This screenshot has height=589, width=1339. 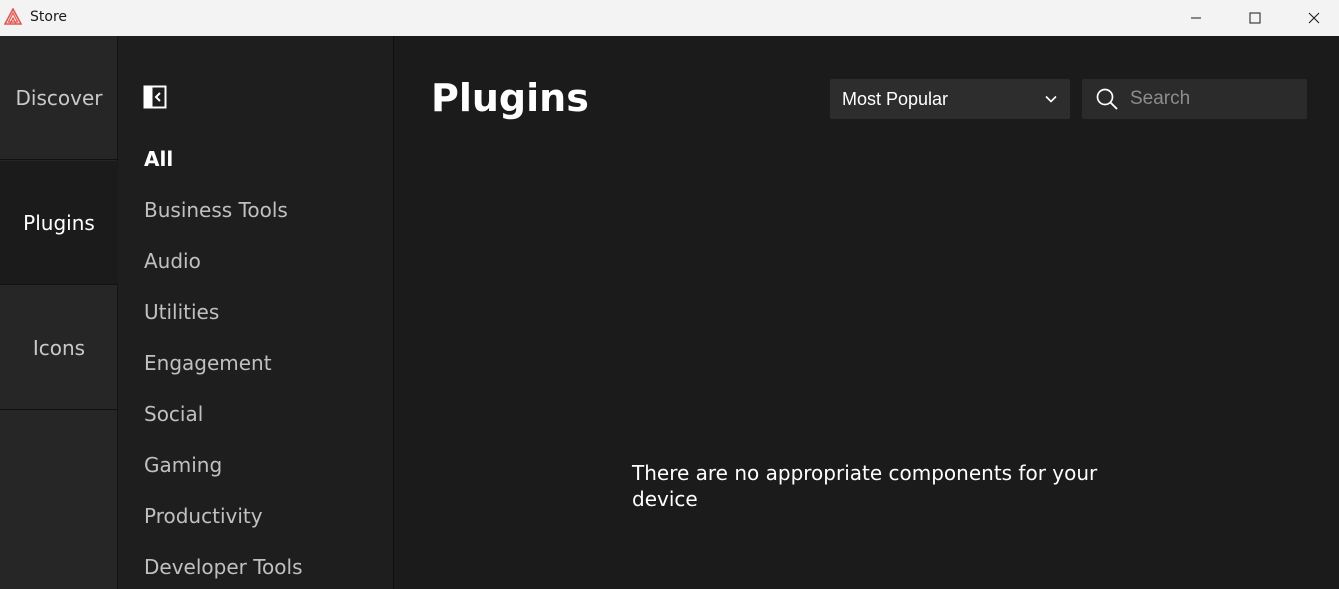 What do you see at coordinates (172, 261) in the screenshot?
I see `category-audio: Audio` at bounding box center [172, 261].